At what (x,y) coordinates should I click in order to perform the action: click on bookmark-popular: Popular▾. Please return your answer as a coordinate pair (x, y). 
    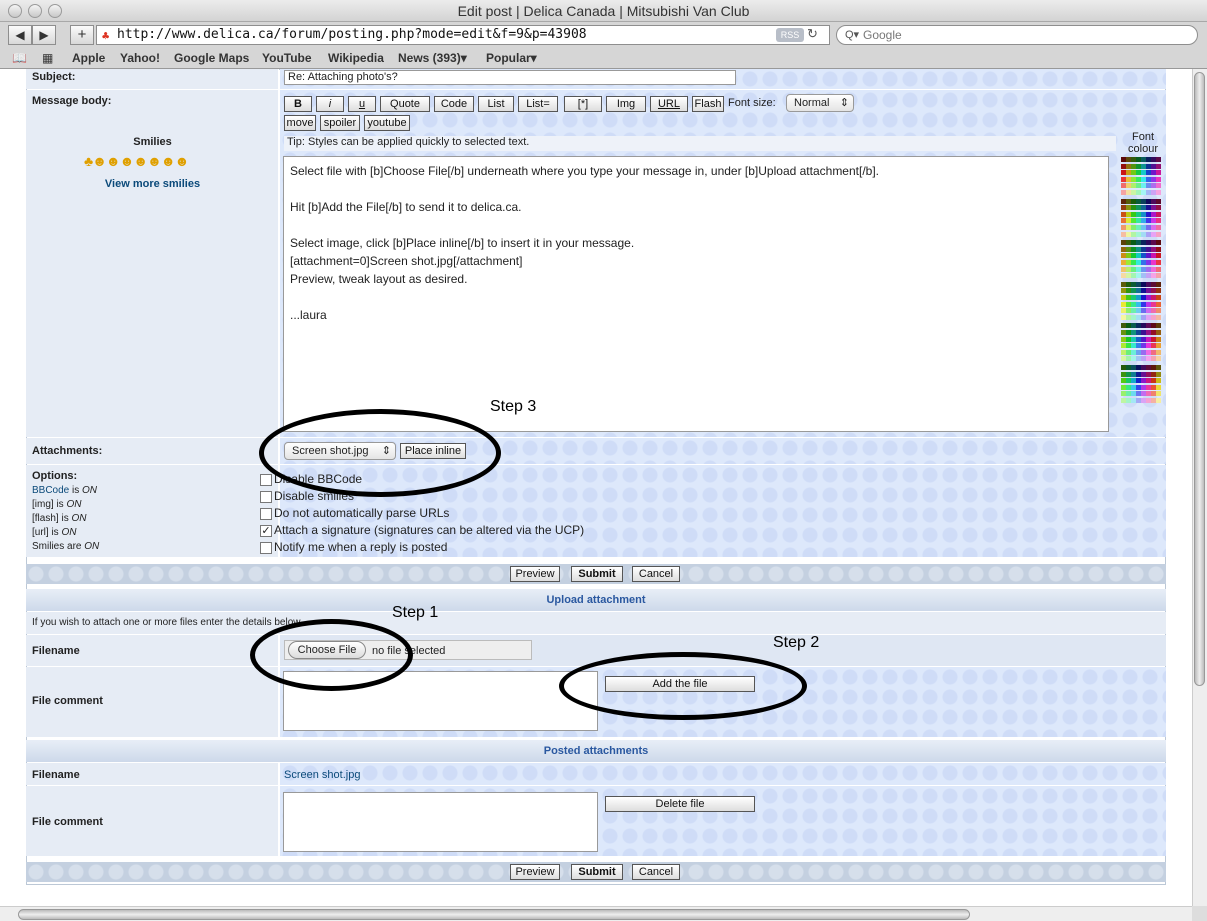
    Looking at the image, I should click on (511, 58).